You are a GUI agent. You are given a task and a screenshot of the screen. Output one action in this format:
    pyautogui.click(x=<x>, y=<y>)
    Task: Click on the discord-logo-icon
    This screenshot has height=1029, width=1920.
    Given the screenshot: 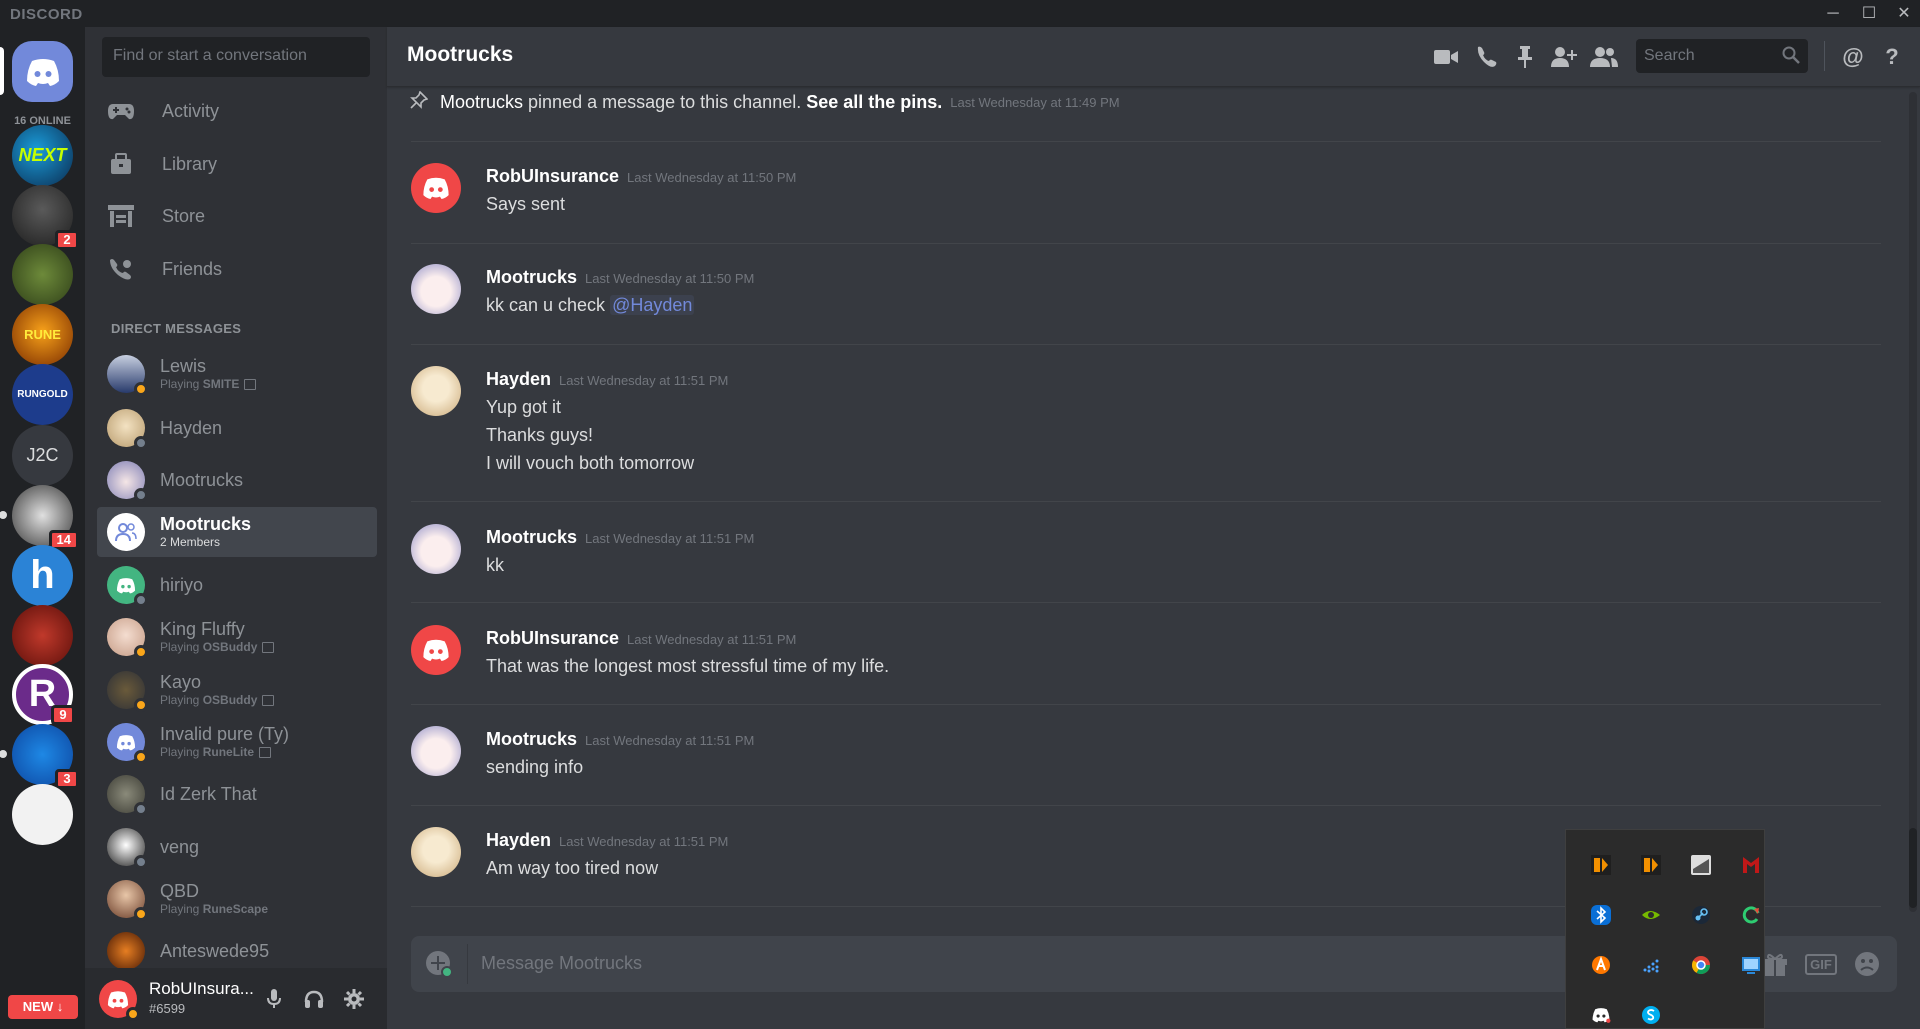 What is the action you would take?
    pyautogui.click(x=436, y=650)
    